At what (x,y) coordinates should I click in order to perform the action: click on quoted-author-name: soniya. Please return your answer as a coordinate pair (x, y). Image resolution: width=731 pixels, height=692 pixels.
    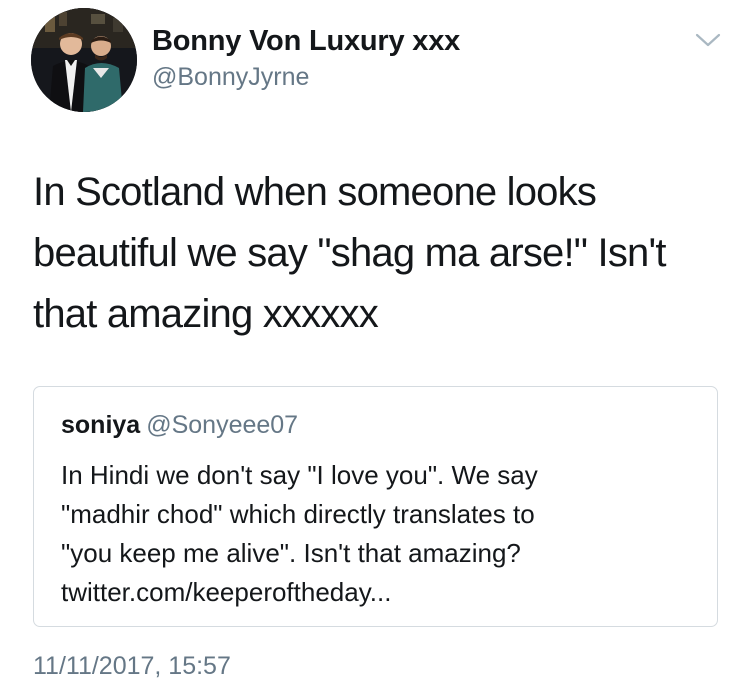
    Looking at the image, I should click on (101, 425).